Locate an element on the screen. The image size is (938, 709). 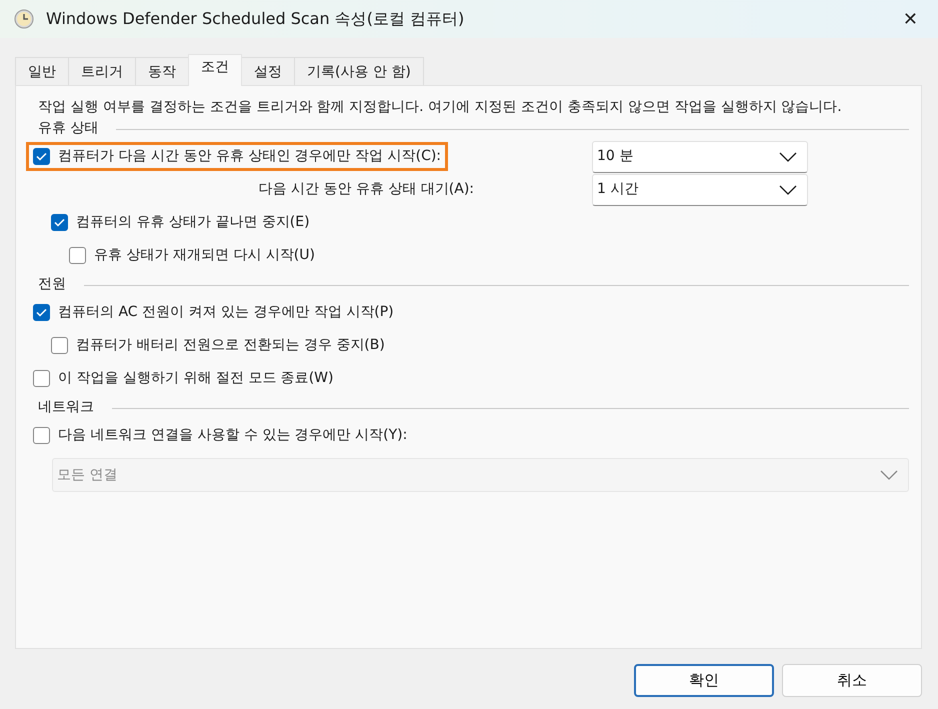
tab: 조건 is located at coordinates (215, 70).